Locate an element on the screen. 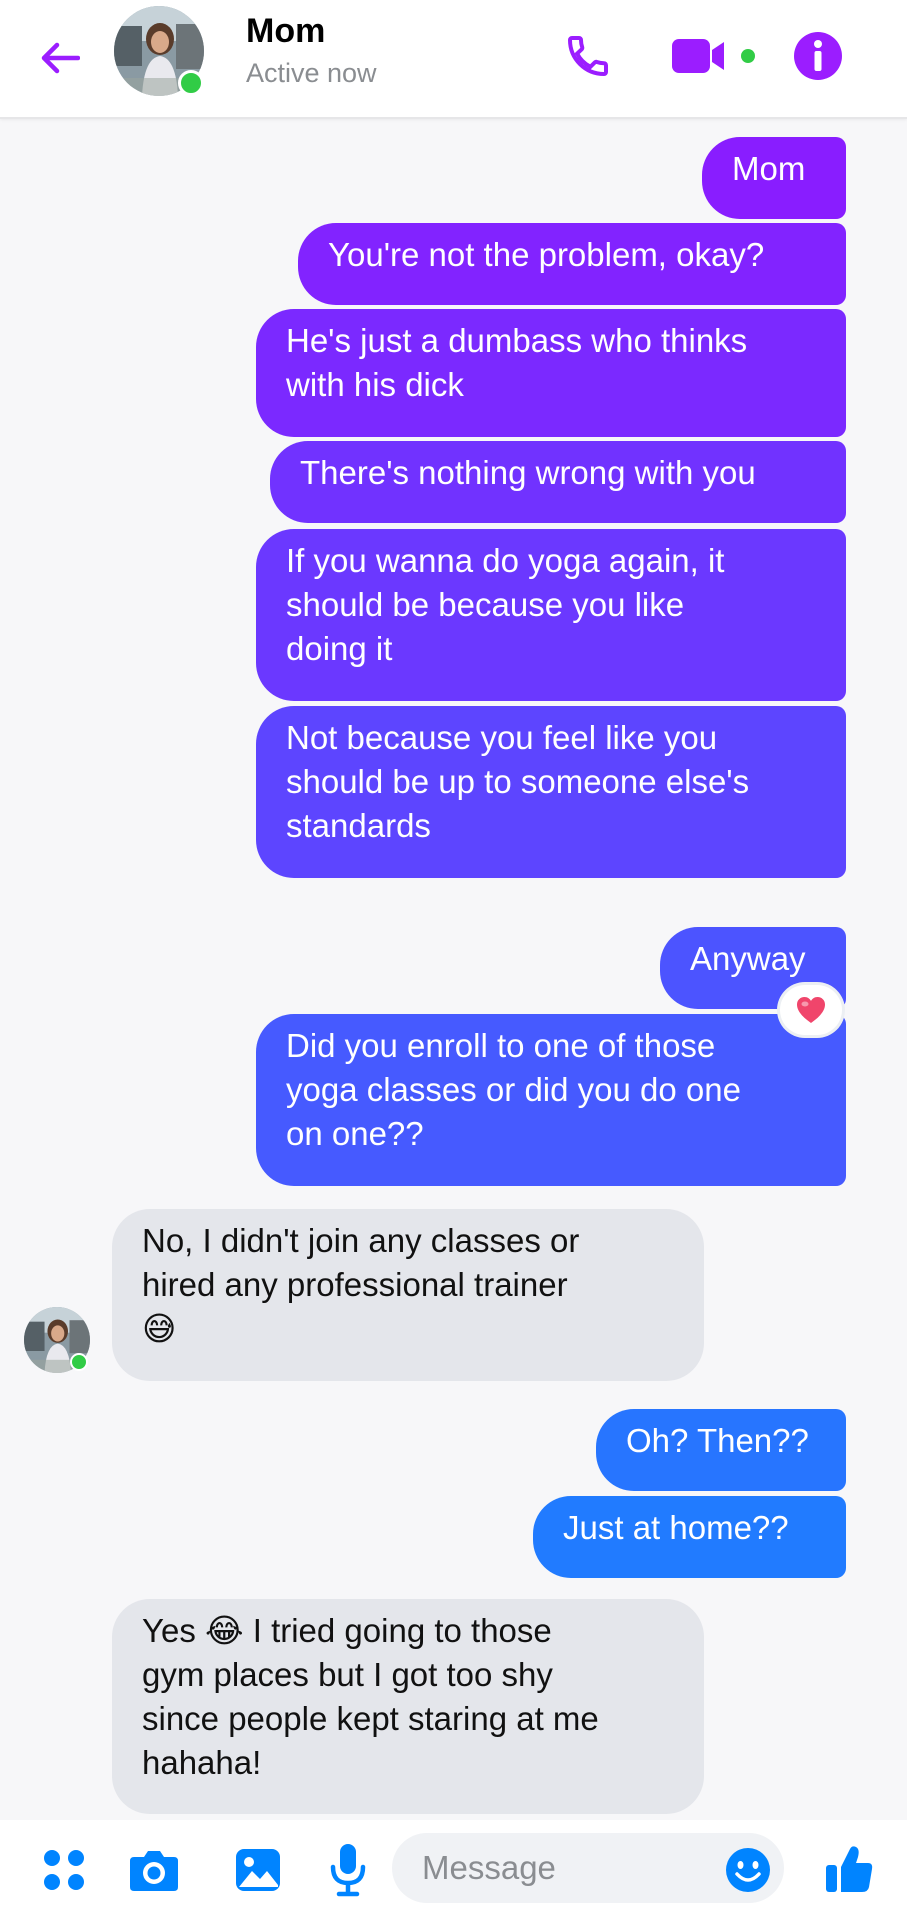 Image resolution: width=907 pixels, height=1920 pixels. outgoing-message: Just at home?? is located at coordinates (689, 1537).